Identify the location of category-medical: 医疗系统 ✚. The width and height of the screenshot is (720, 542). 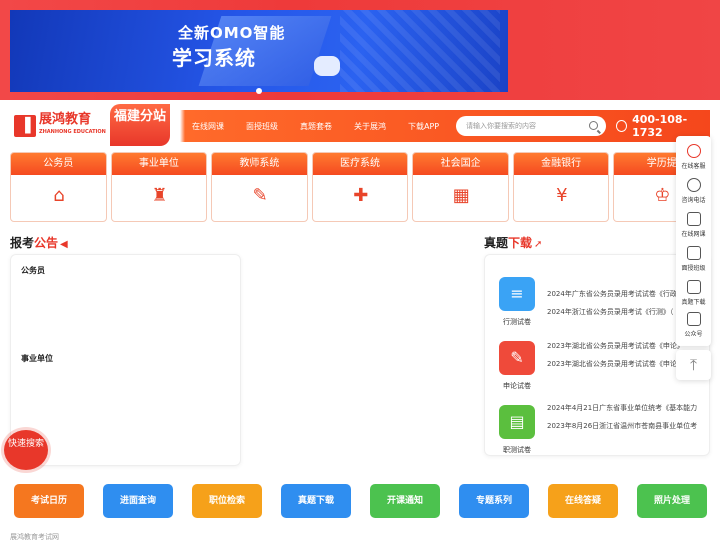
(360, 187).